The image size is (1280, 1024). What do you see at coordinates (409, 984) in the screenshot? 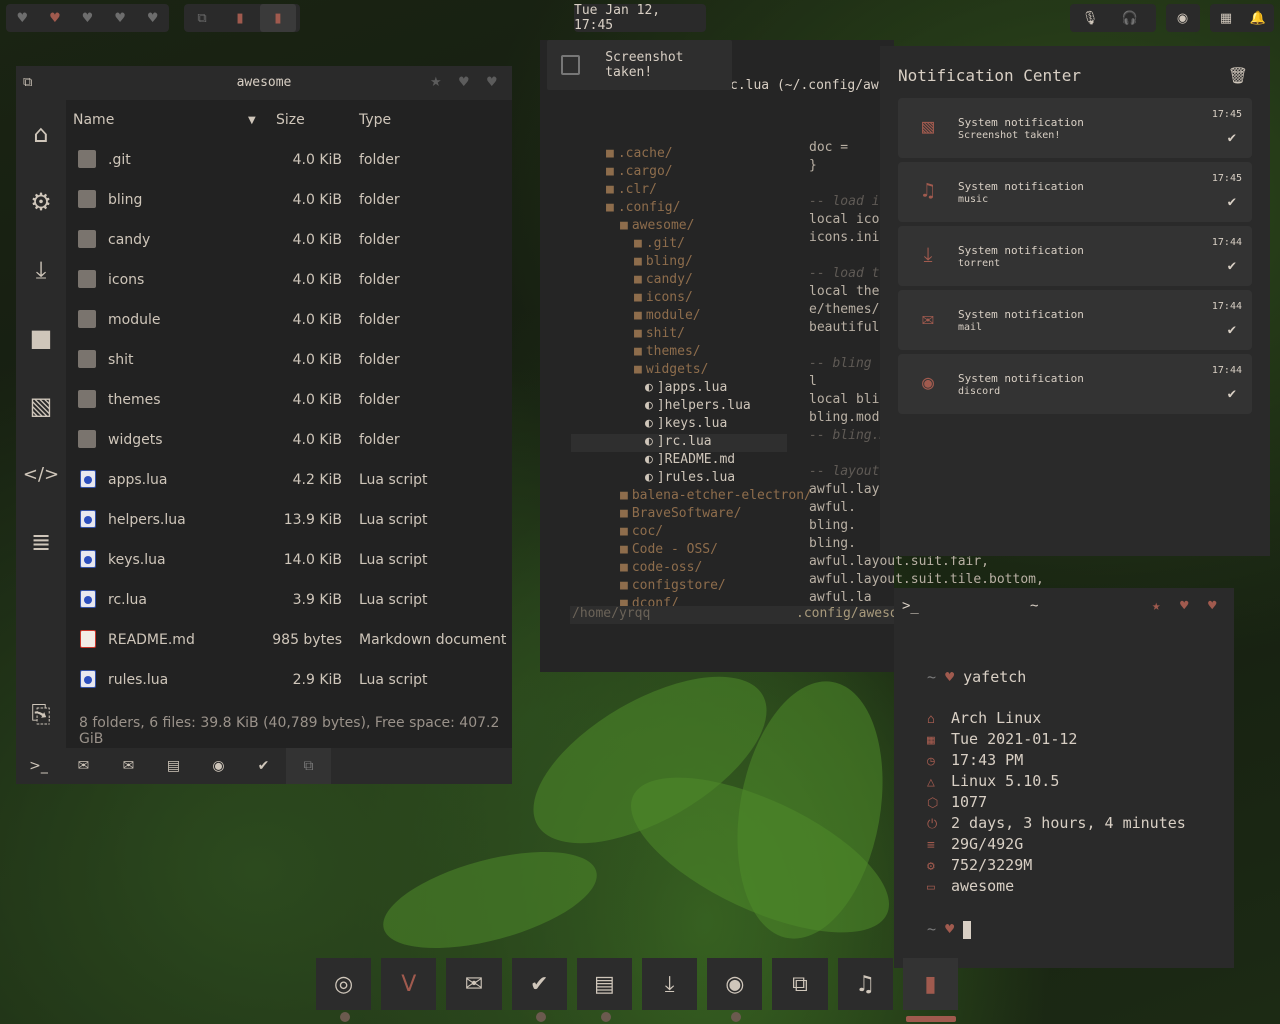
I see `vim-icon: V` at bounding box center [409, 984].